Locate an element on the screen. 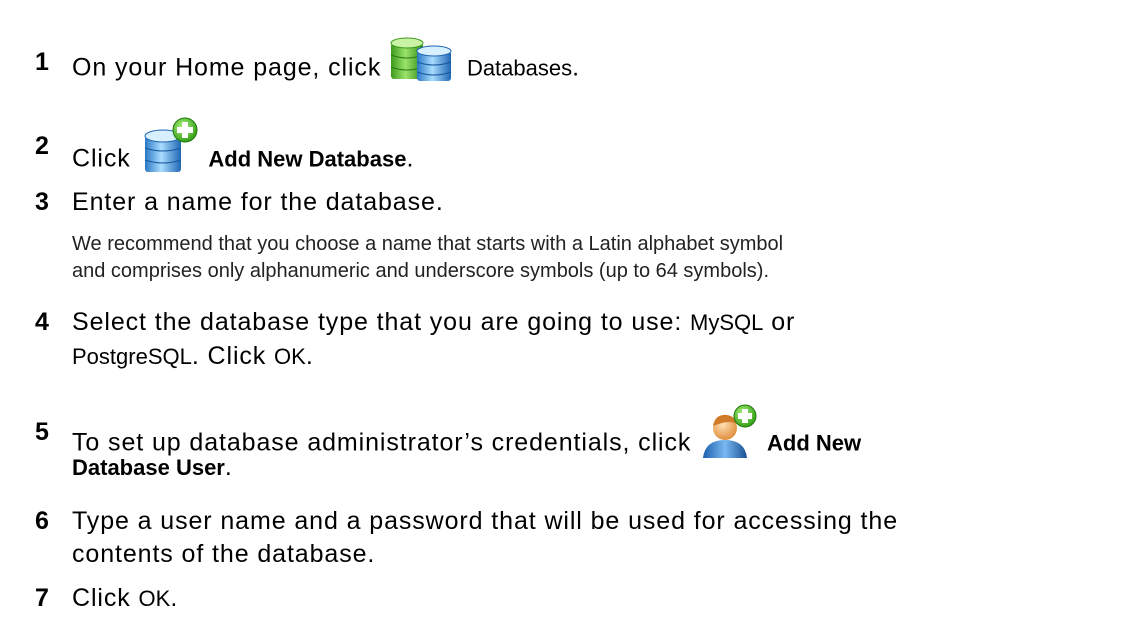 The width and height of the screenshot is (1137, 620). step-text: Database User. is located at coordinates (152, 467).